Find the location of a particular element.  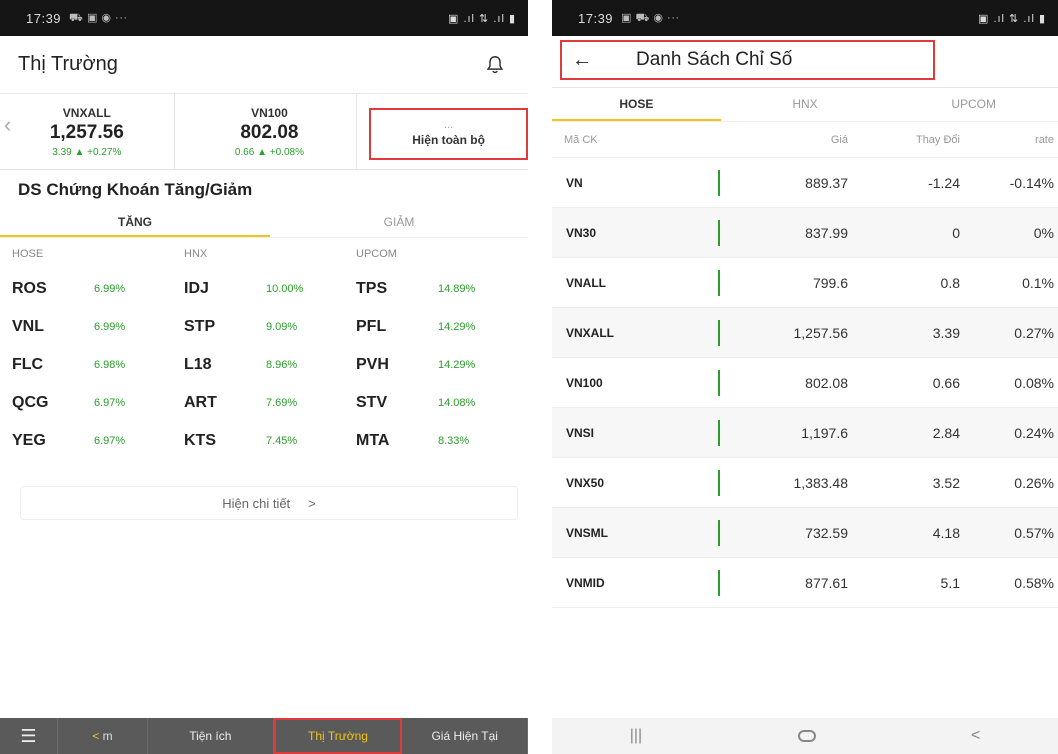

app-header: Thị Trường is located at coordinates (264, 65).